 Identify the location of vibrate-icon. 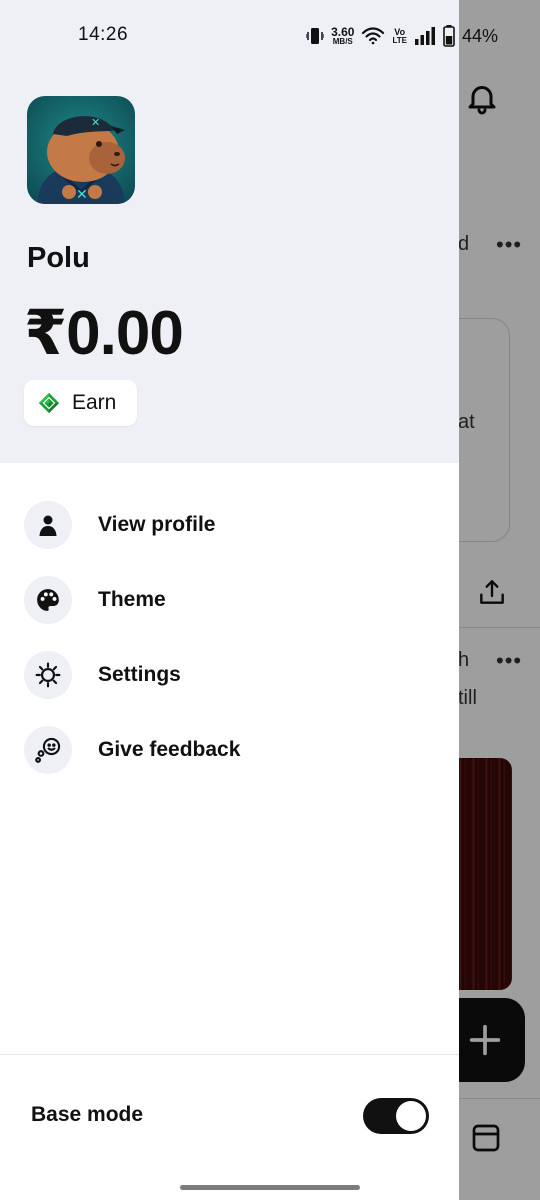
(315, 36).